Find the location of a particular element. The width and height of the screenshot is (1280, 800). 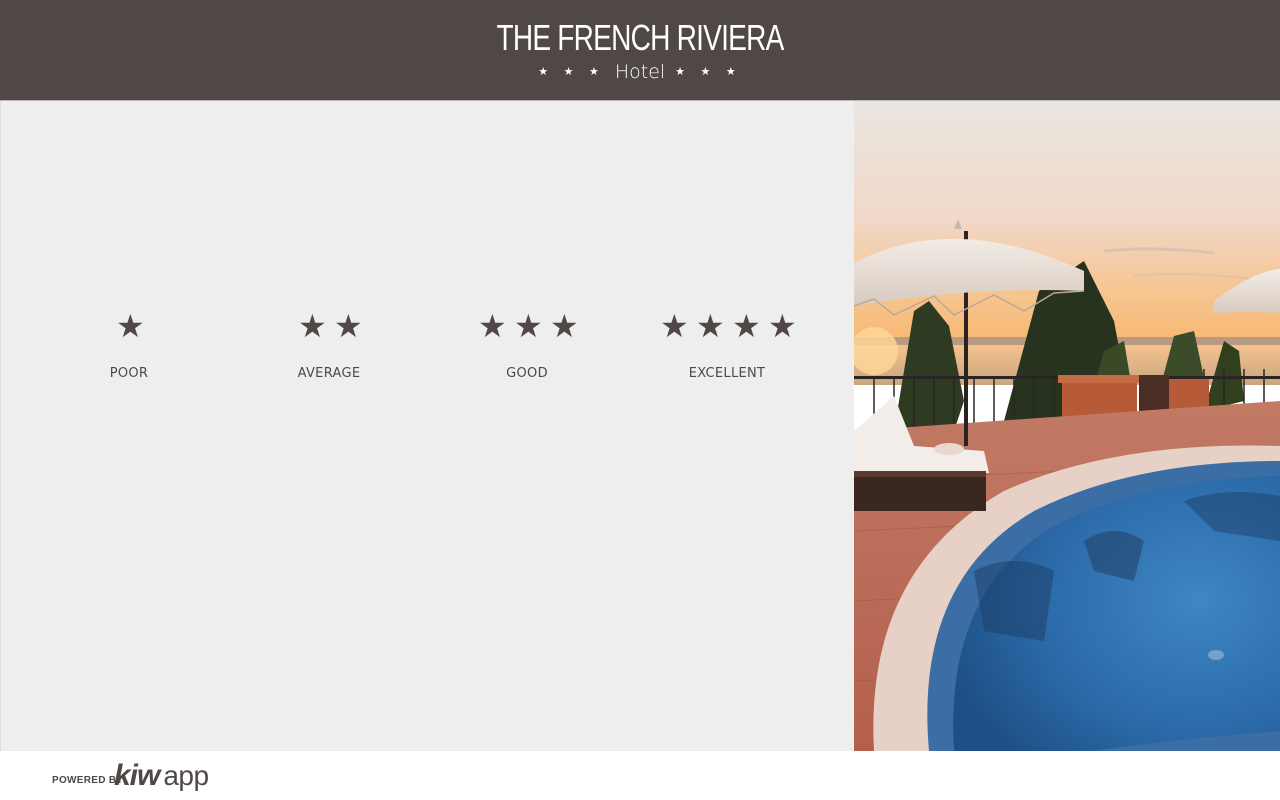

decorative-stars-right-icon: ★ ★ ★ is located at coordinates (708, 71).